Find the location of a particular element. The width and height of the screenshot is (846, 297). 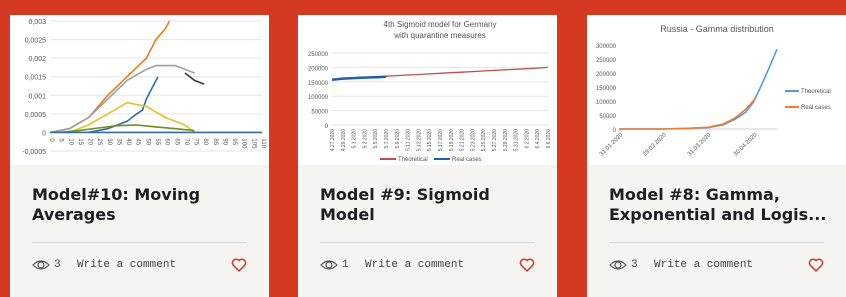

x-tick-label: 29.02.2020 is located at coordinates (655, 145).